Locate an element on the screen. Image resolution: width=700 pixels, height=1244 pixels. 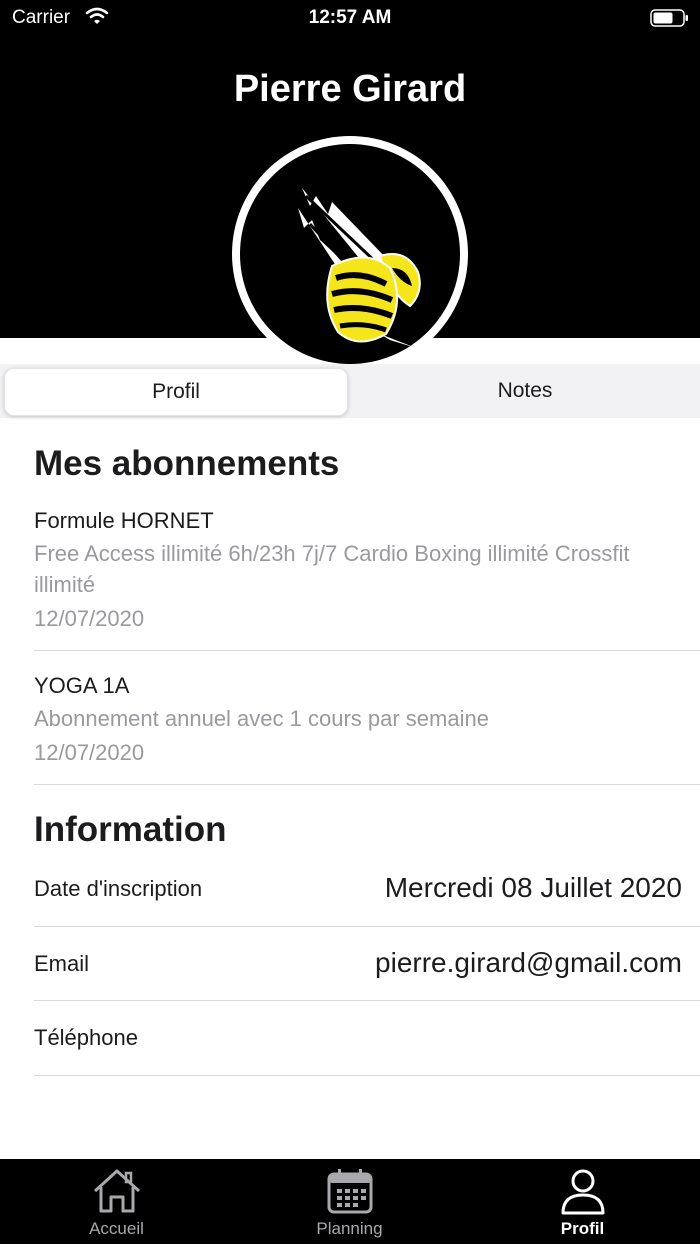
segment-profil: Profil is located at coordinates (176, 392).